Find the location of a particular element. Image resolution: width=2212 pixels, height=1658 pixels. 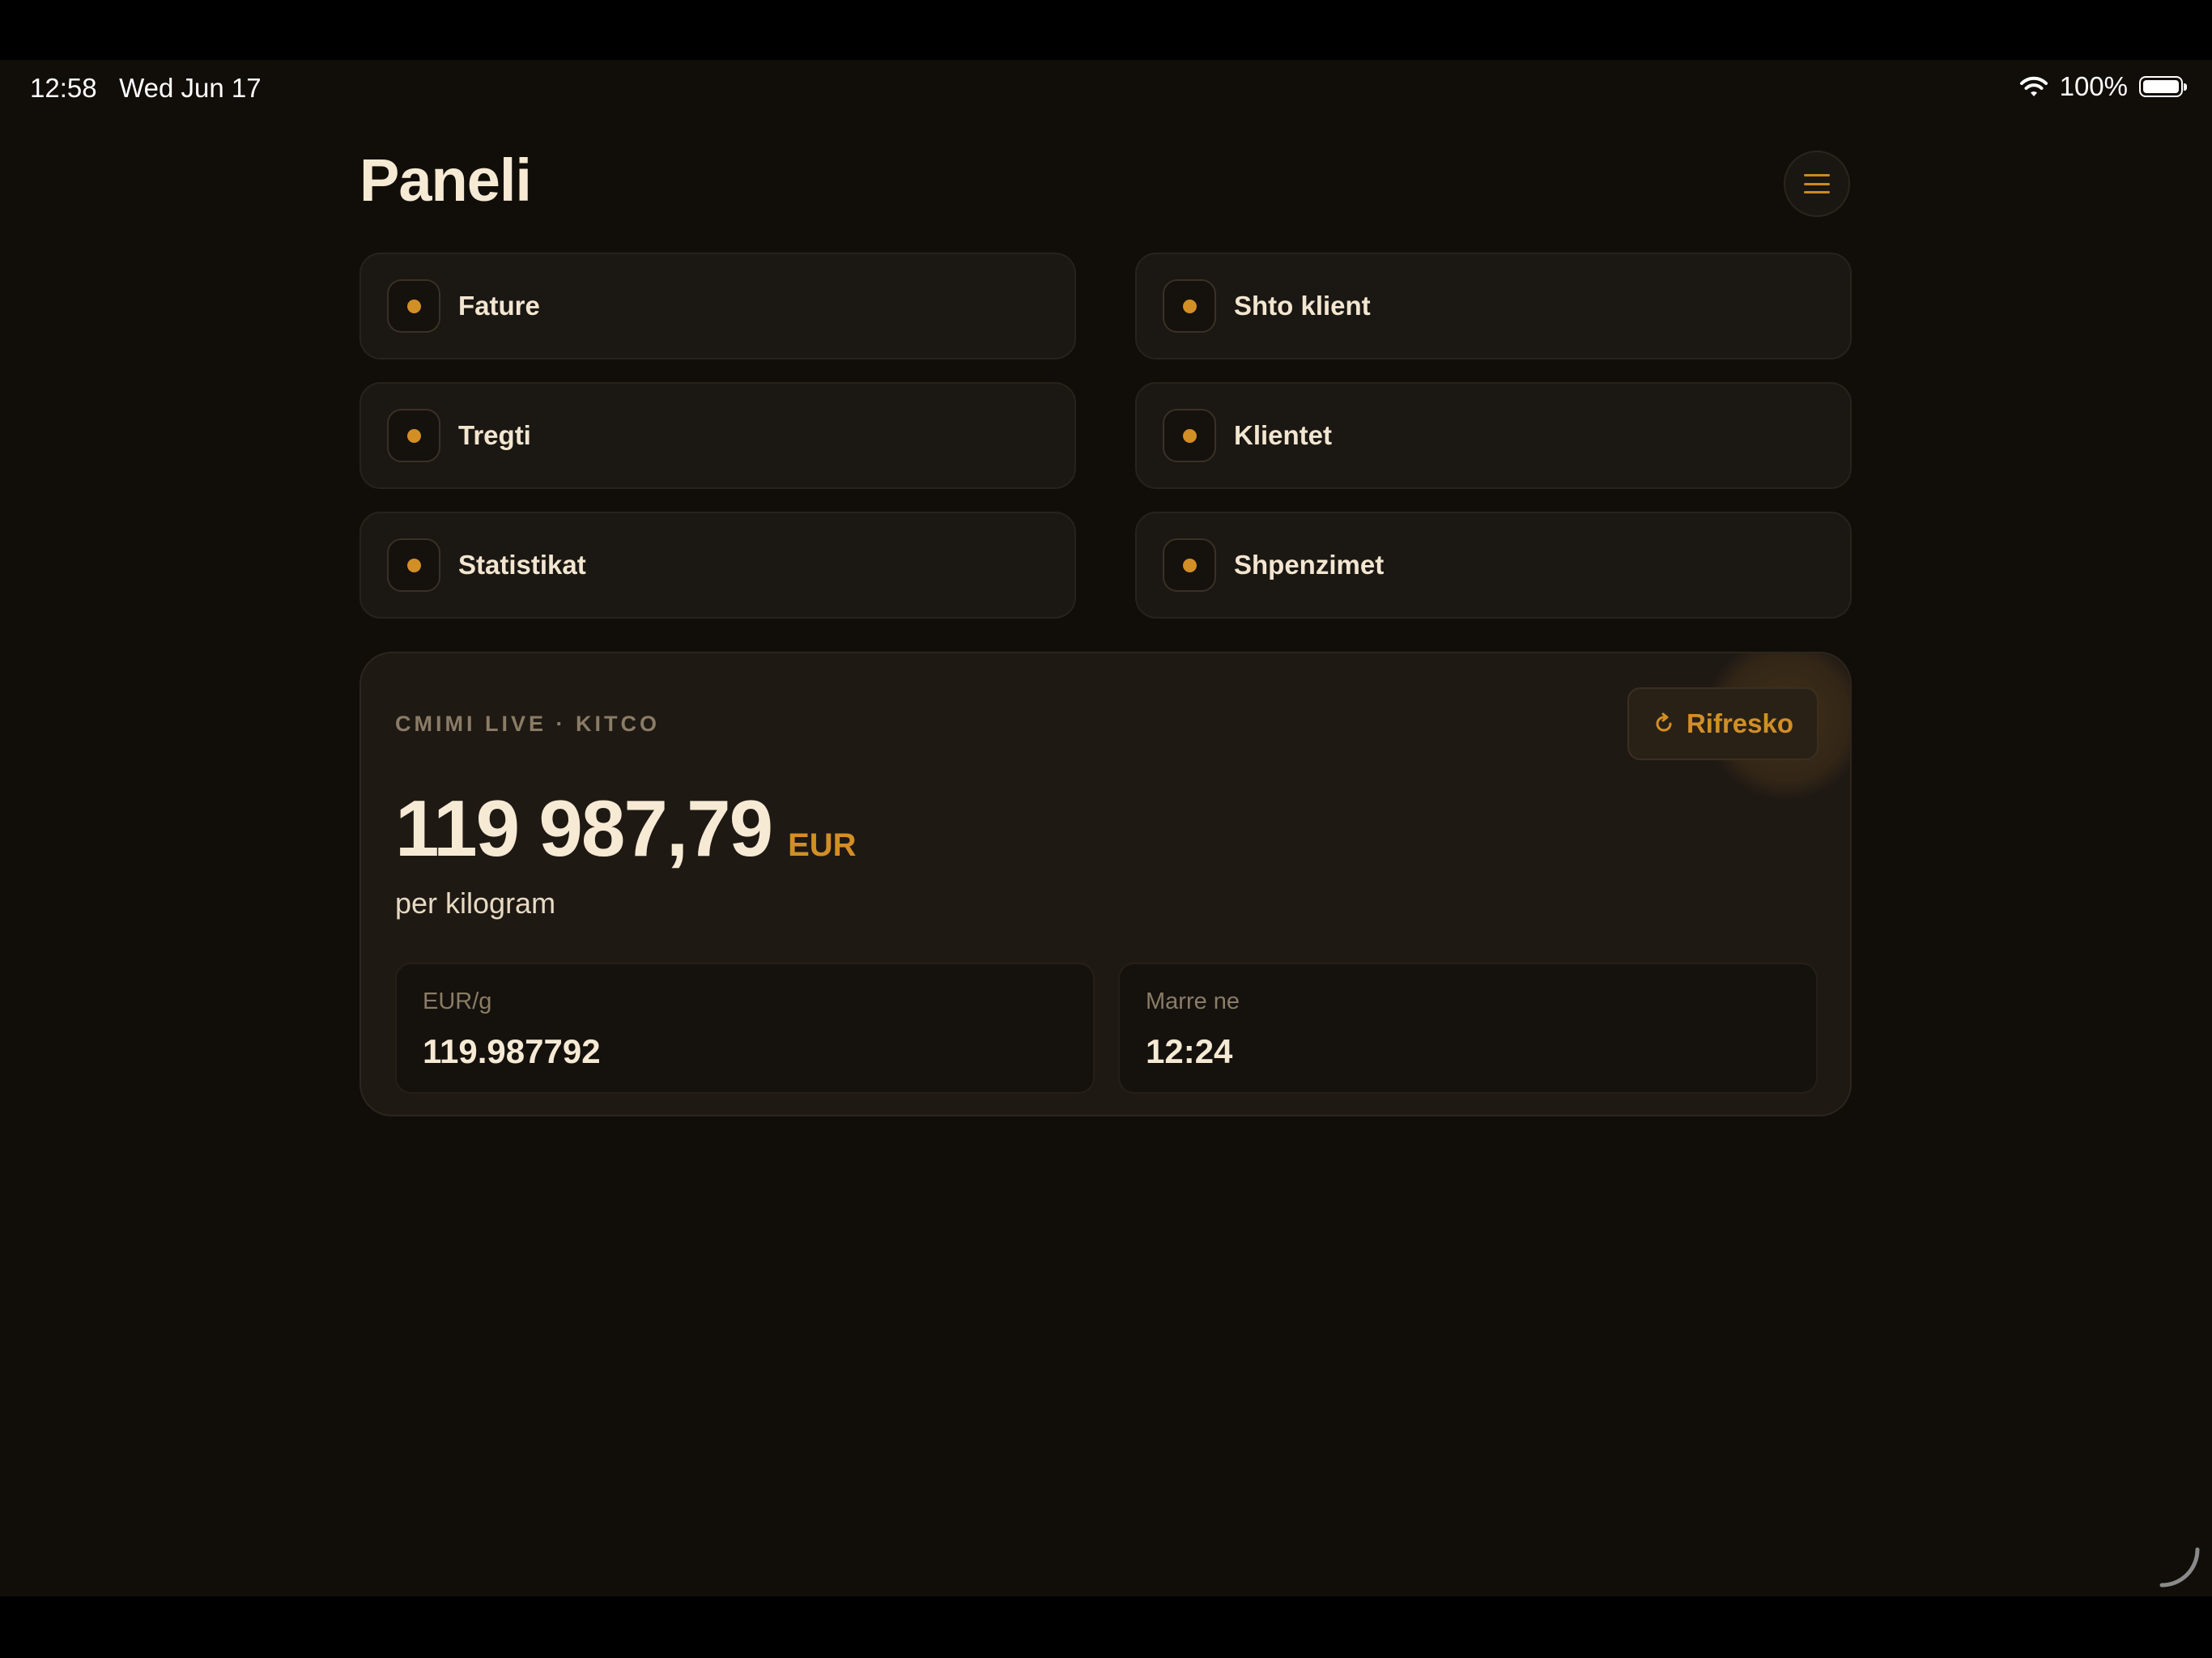

refresh-button: Rifresko is located at coordinates (1723, 723).